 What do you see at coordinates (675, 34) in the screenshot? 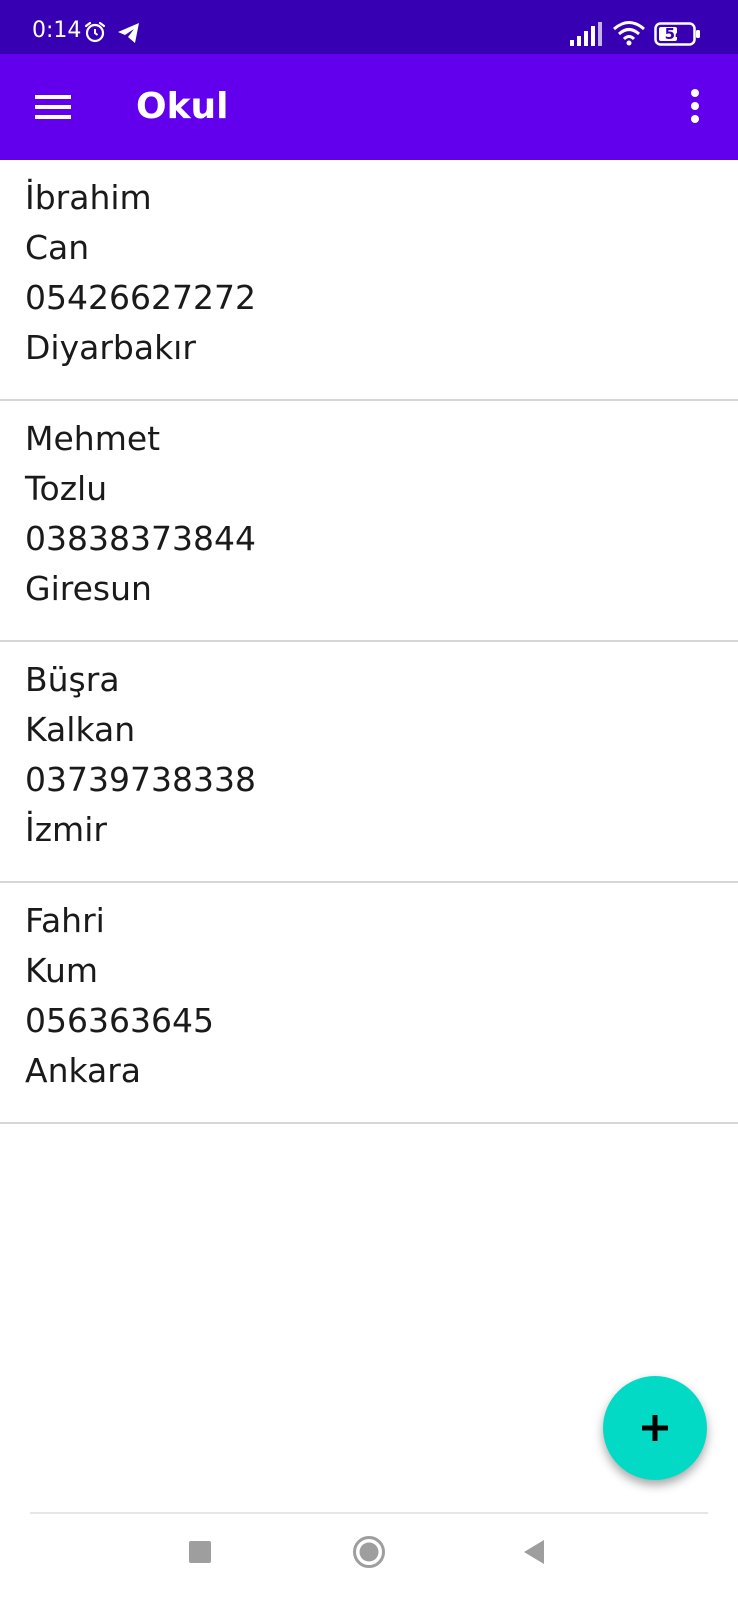
I see `battery-level: 54` at bounding box center [675, 34].